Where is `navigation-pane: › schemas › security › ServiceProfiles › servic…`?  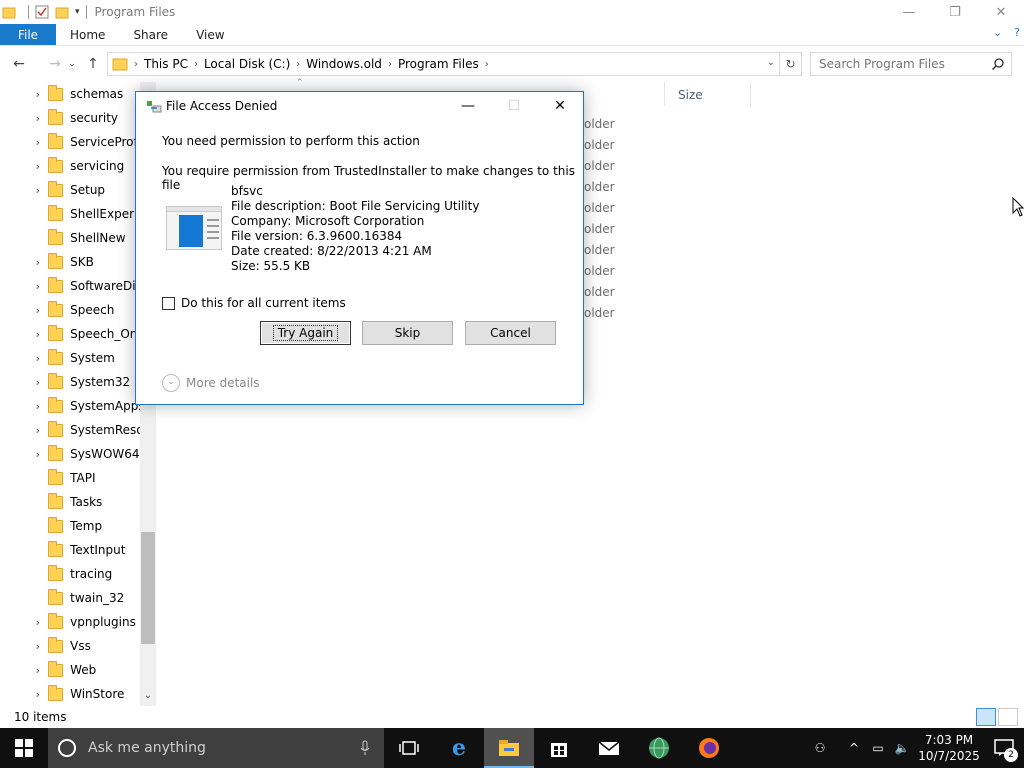
navigation-pane: › schemas › security › ServiceProfiles › servic… is located at coordinates (78, 394).